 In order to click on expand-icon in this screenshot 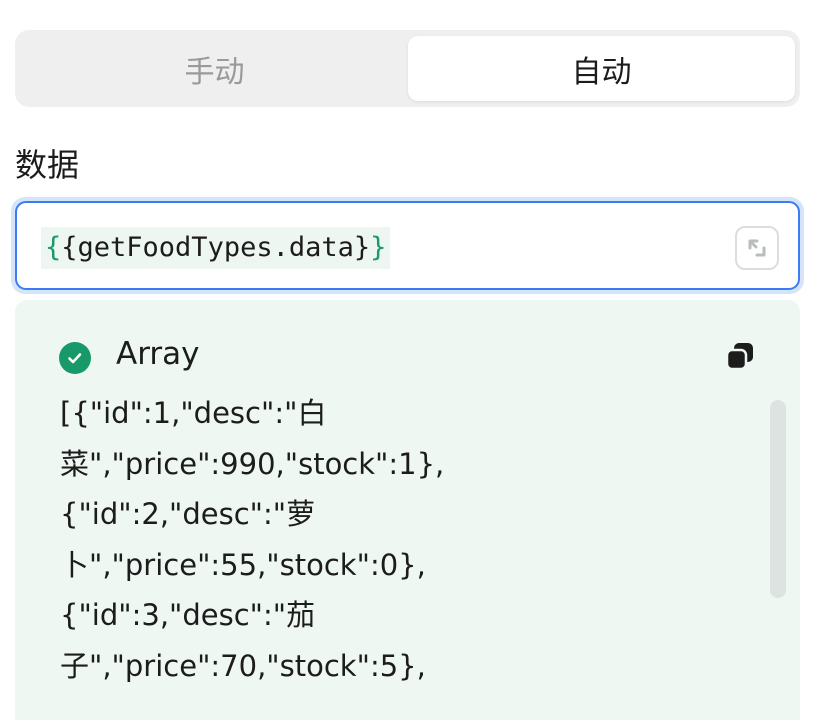, I will do `click(757, 248)`.